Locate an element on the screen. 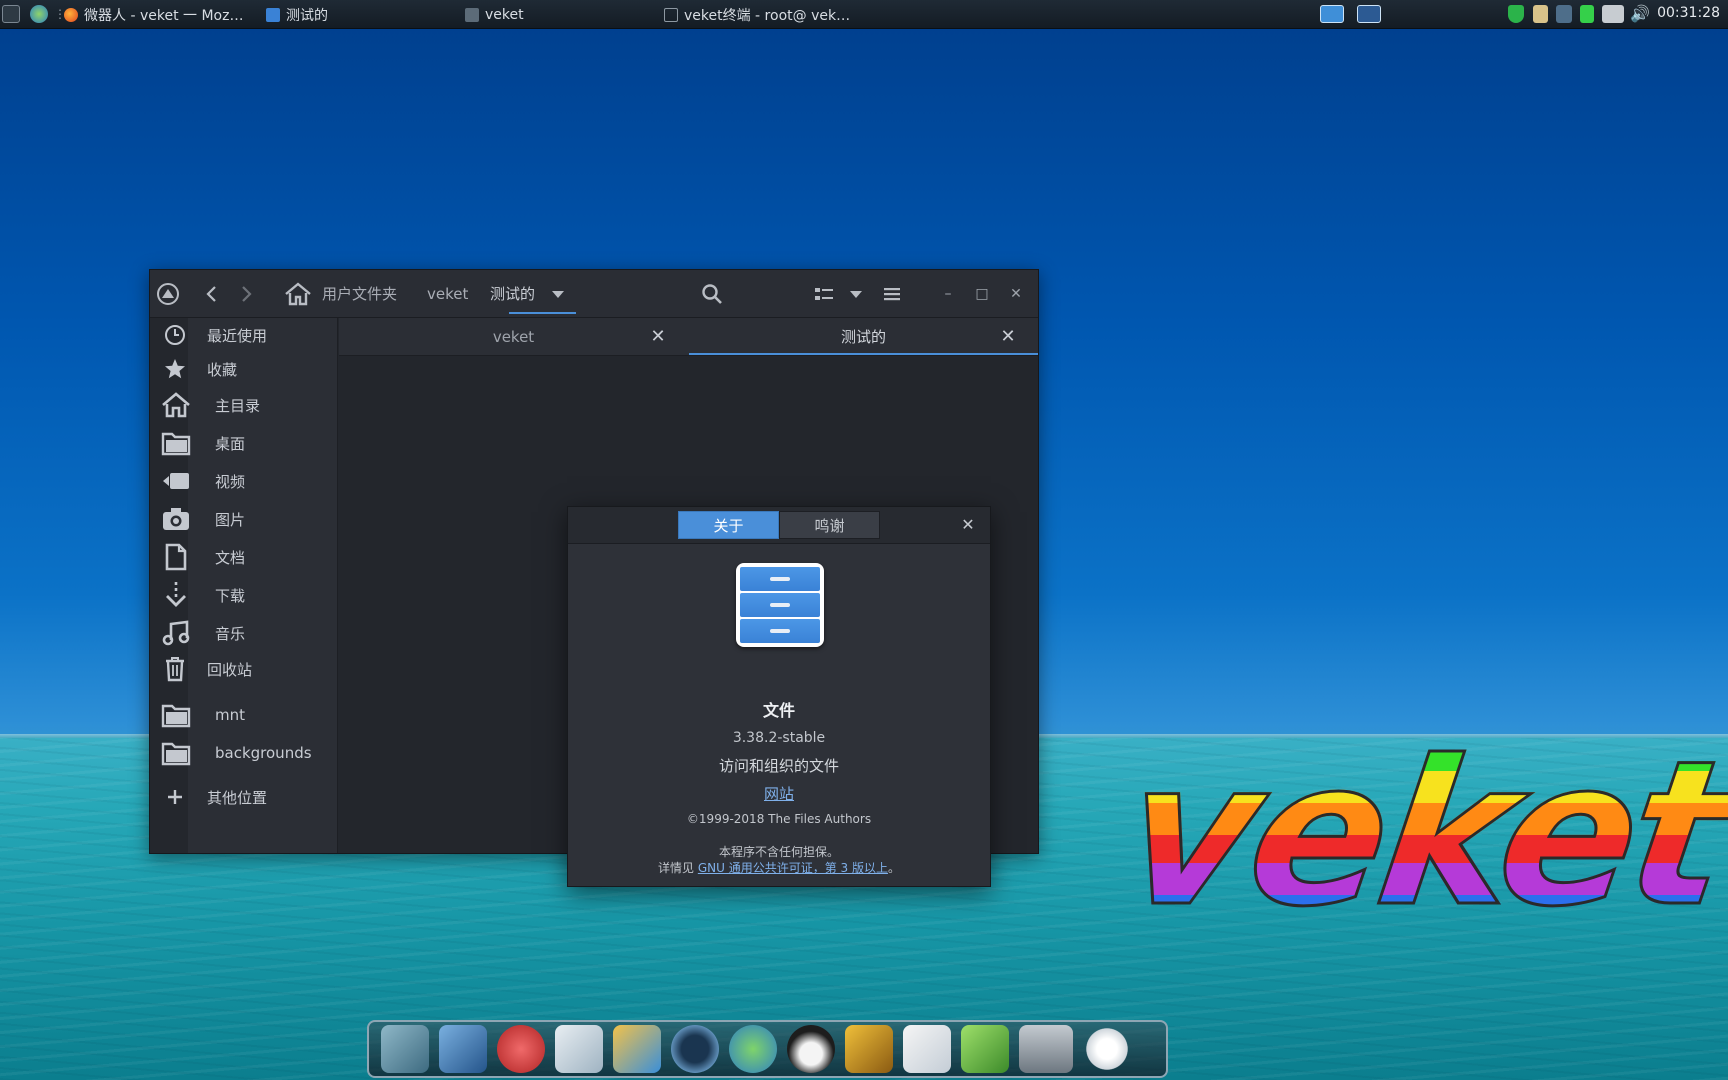  terminal-launcher-icon is located at coordinates (11, 14).